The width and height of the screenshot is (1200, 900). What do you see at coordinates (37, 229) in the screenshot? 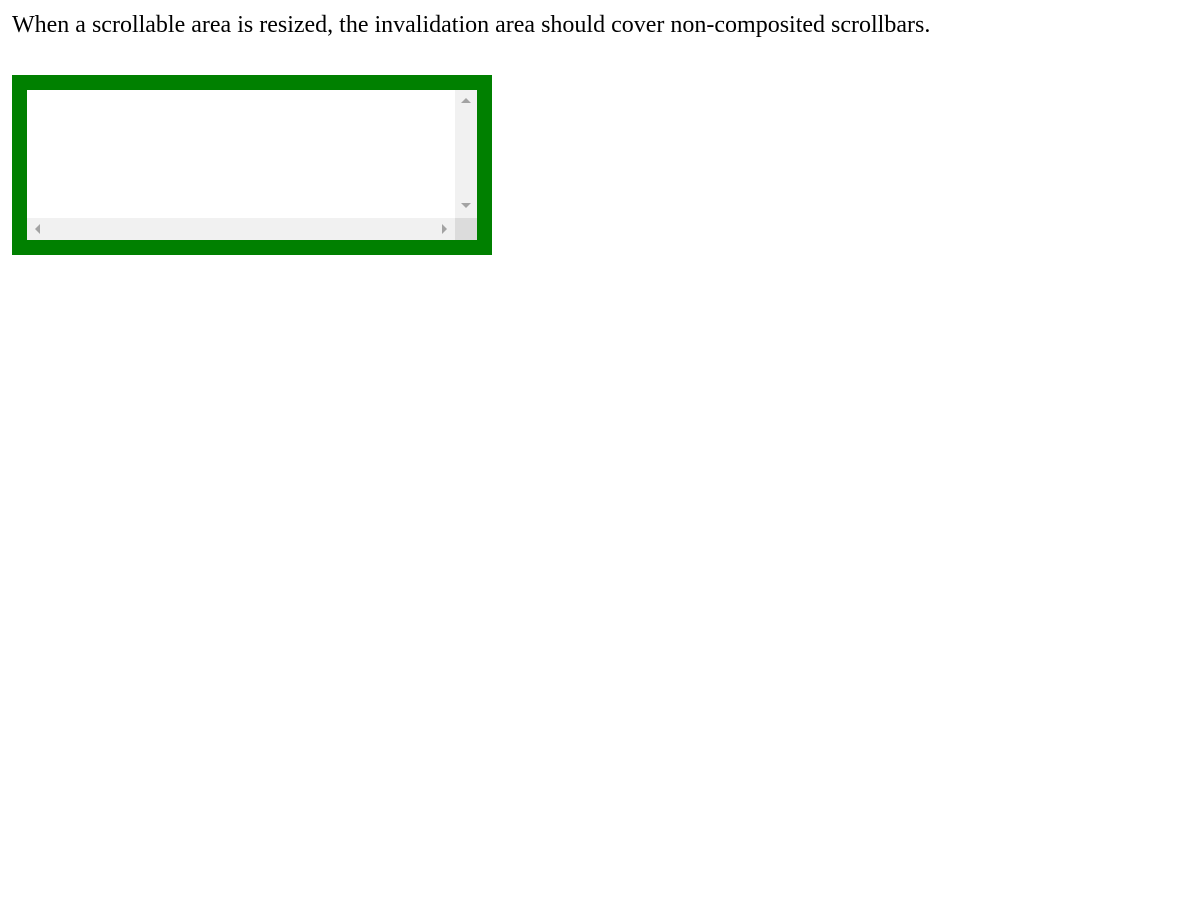
I see `scroll-left-arrow-icon` at bounding box center [37, 229].